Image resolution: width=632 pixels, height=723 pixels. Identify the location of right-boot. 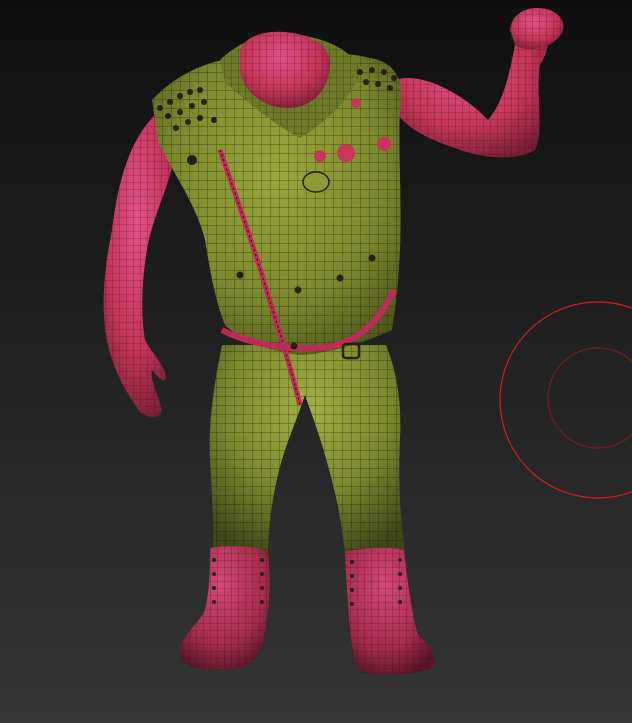
(390, 611).